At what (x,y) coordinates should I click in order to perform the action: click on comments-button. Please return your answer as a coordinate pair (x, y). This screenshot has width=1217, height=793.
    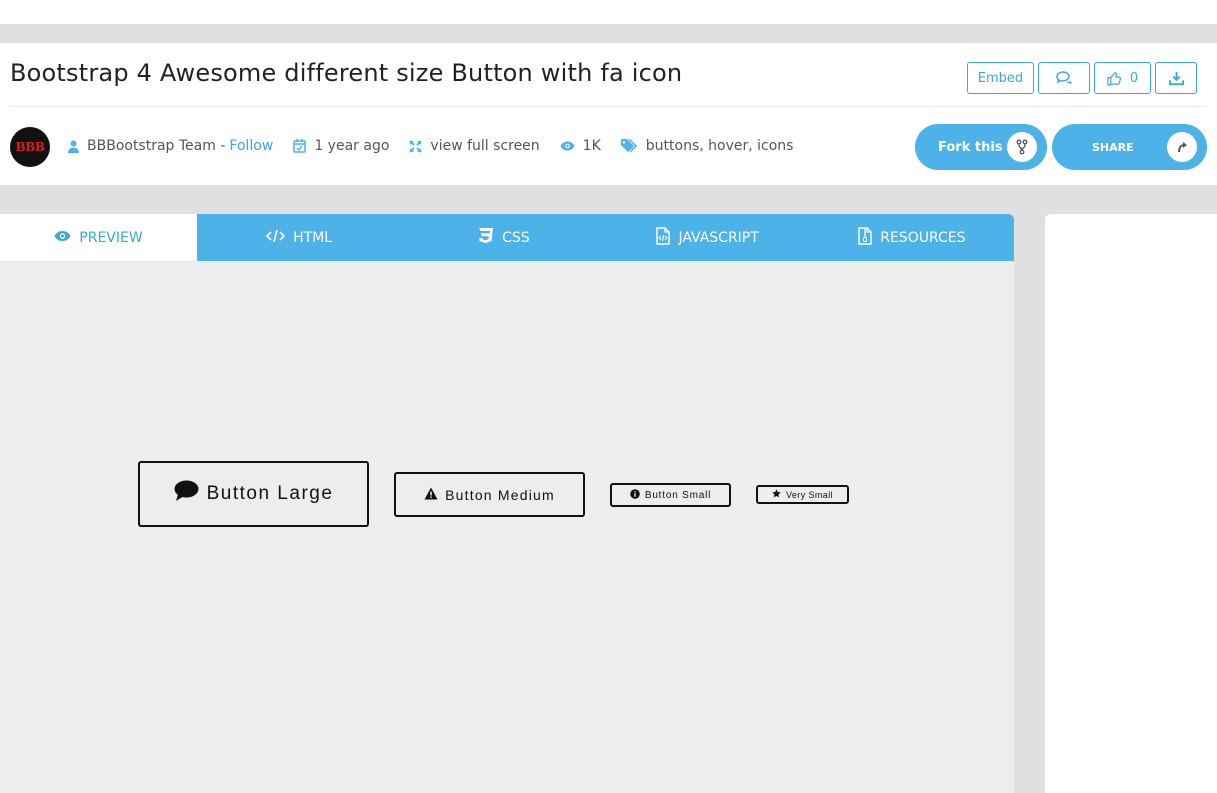
    Looking at the image, I should click on (1064, 78).